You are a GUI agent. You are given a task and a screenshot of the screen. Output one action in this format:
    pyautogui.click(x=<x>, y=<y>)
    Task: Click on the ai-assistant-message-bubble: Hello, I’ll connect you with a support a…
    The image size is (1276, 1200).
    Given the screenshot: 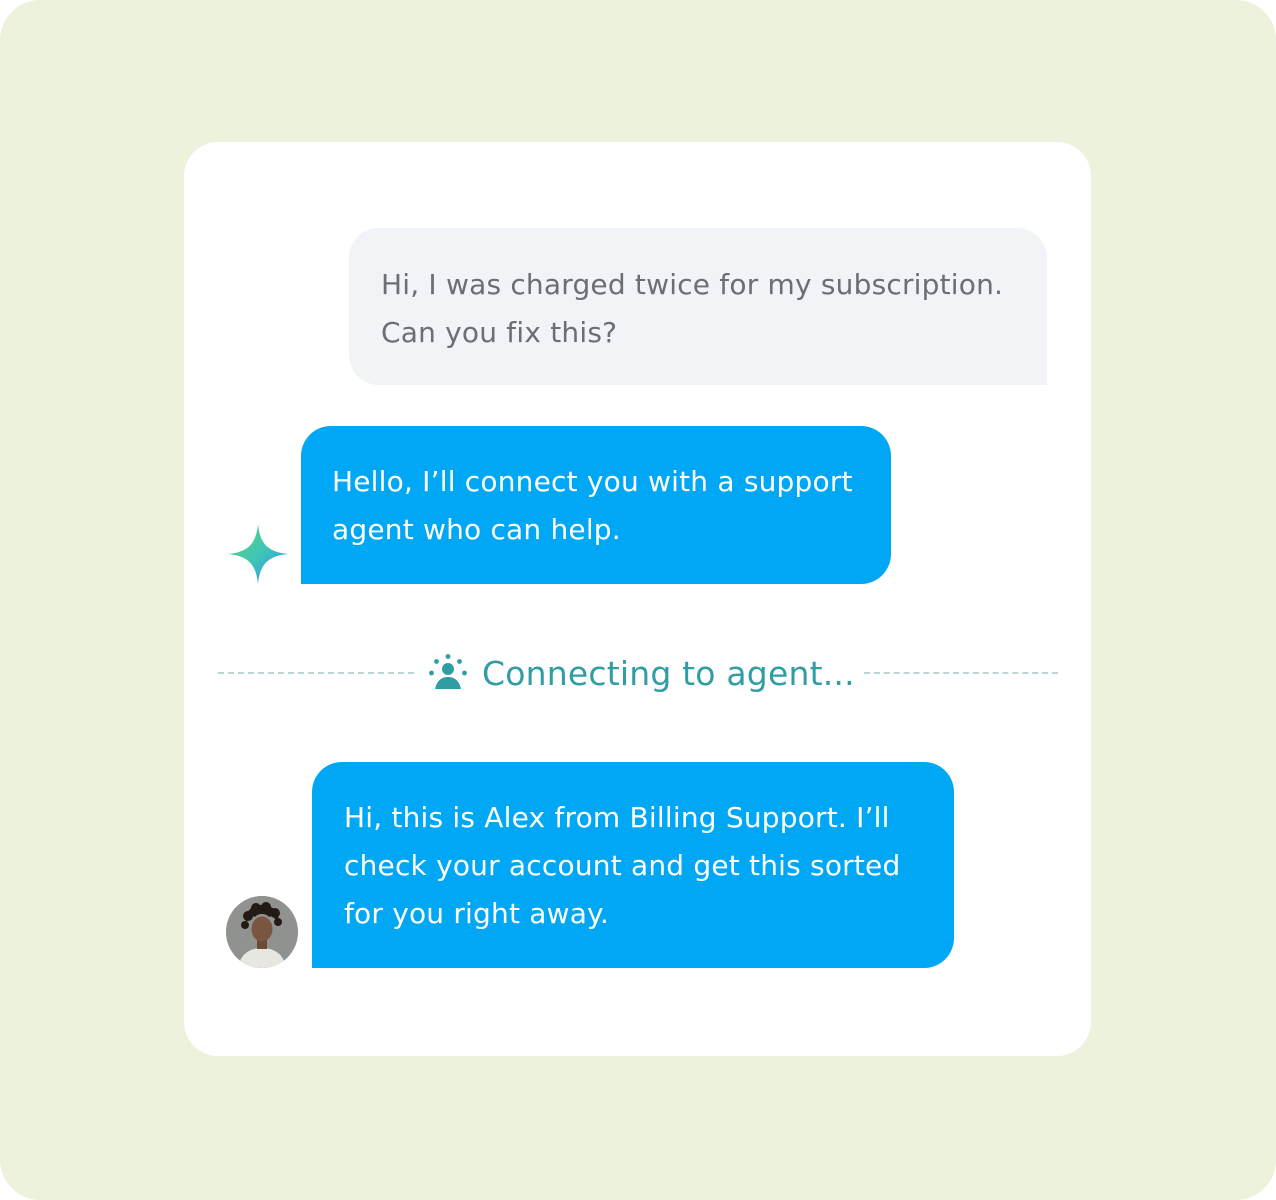 What is the action you would take?
    pyautogui.click(x=596, y=505)
    